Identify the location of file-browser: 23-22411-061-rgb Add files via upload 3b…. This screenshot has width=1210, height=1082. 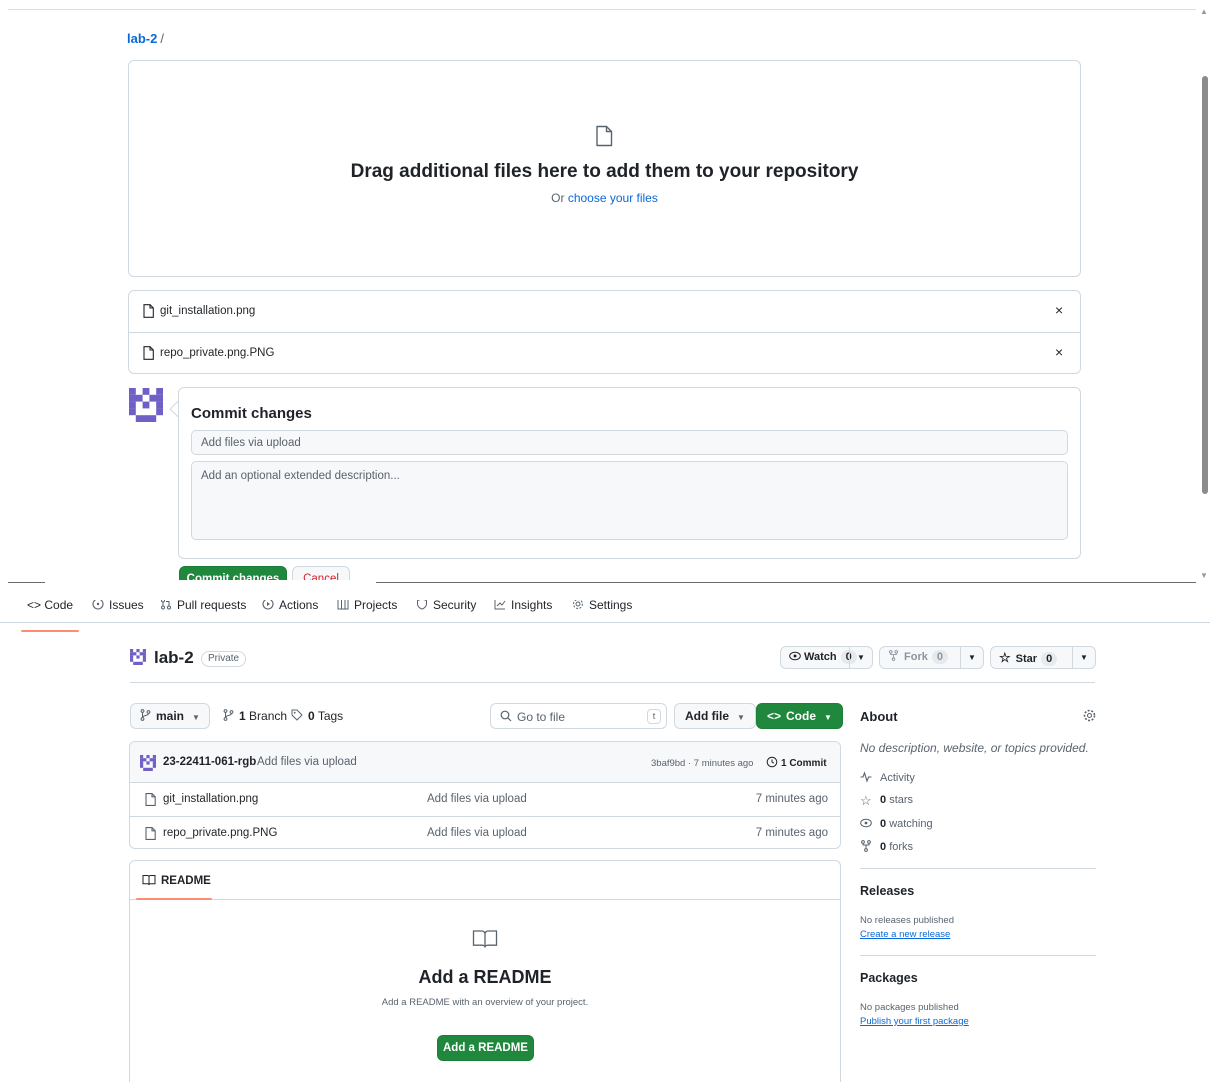
(485, 795).